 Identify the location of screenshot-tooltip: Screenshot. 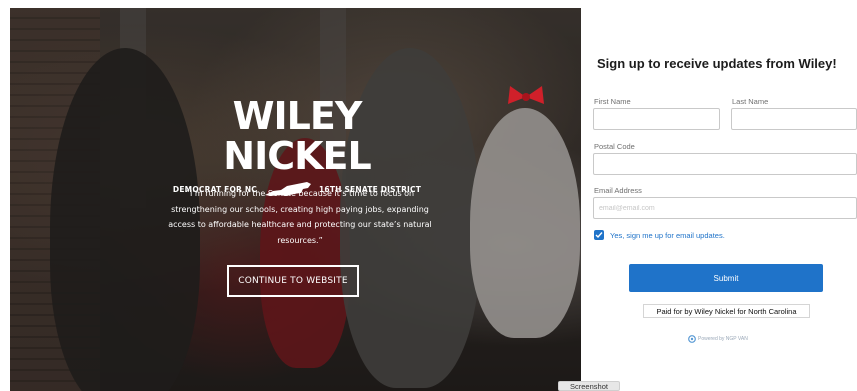
(589, 386).